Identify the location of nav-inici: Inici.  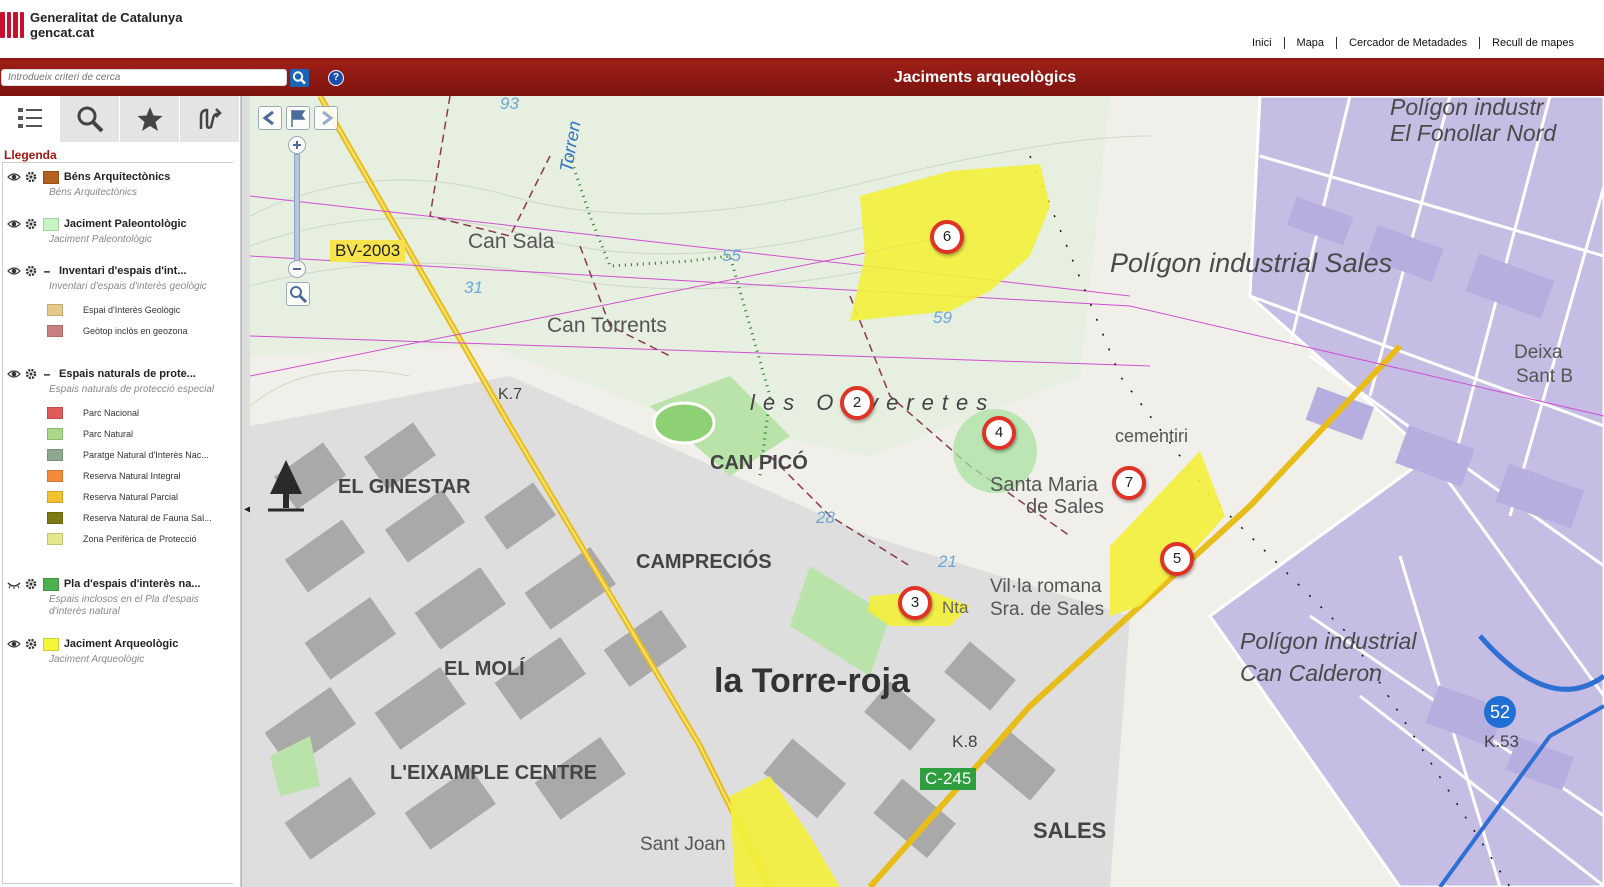
(1262, 43).